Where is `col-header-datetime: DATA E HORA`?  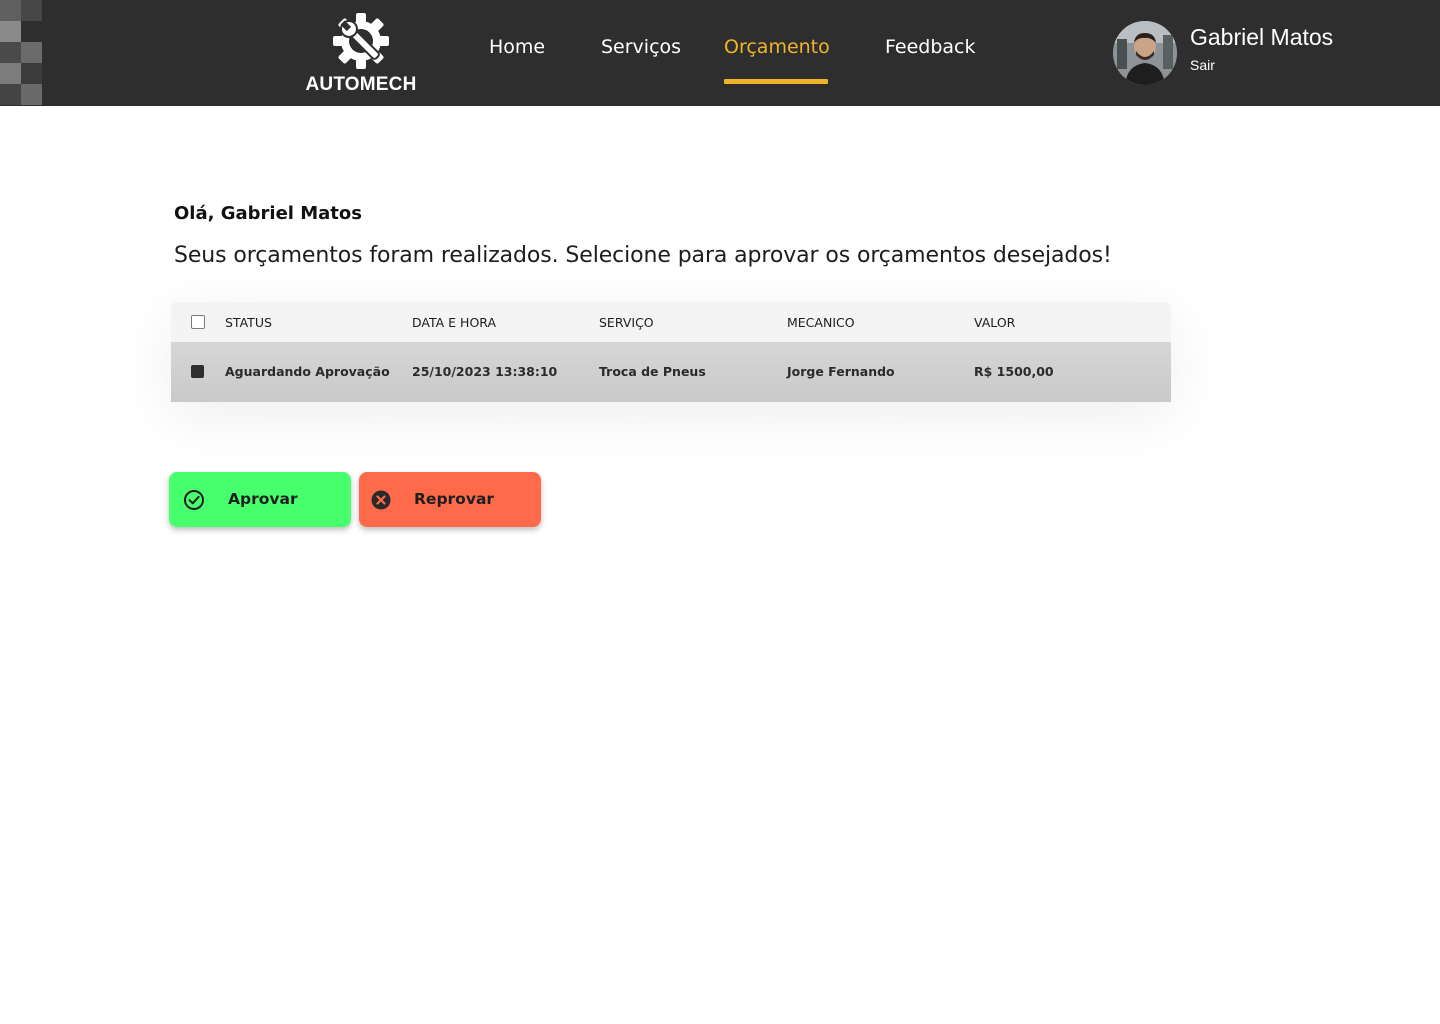 col-header-datetime: DATA E HORA is located at coordinates (454, 322).